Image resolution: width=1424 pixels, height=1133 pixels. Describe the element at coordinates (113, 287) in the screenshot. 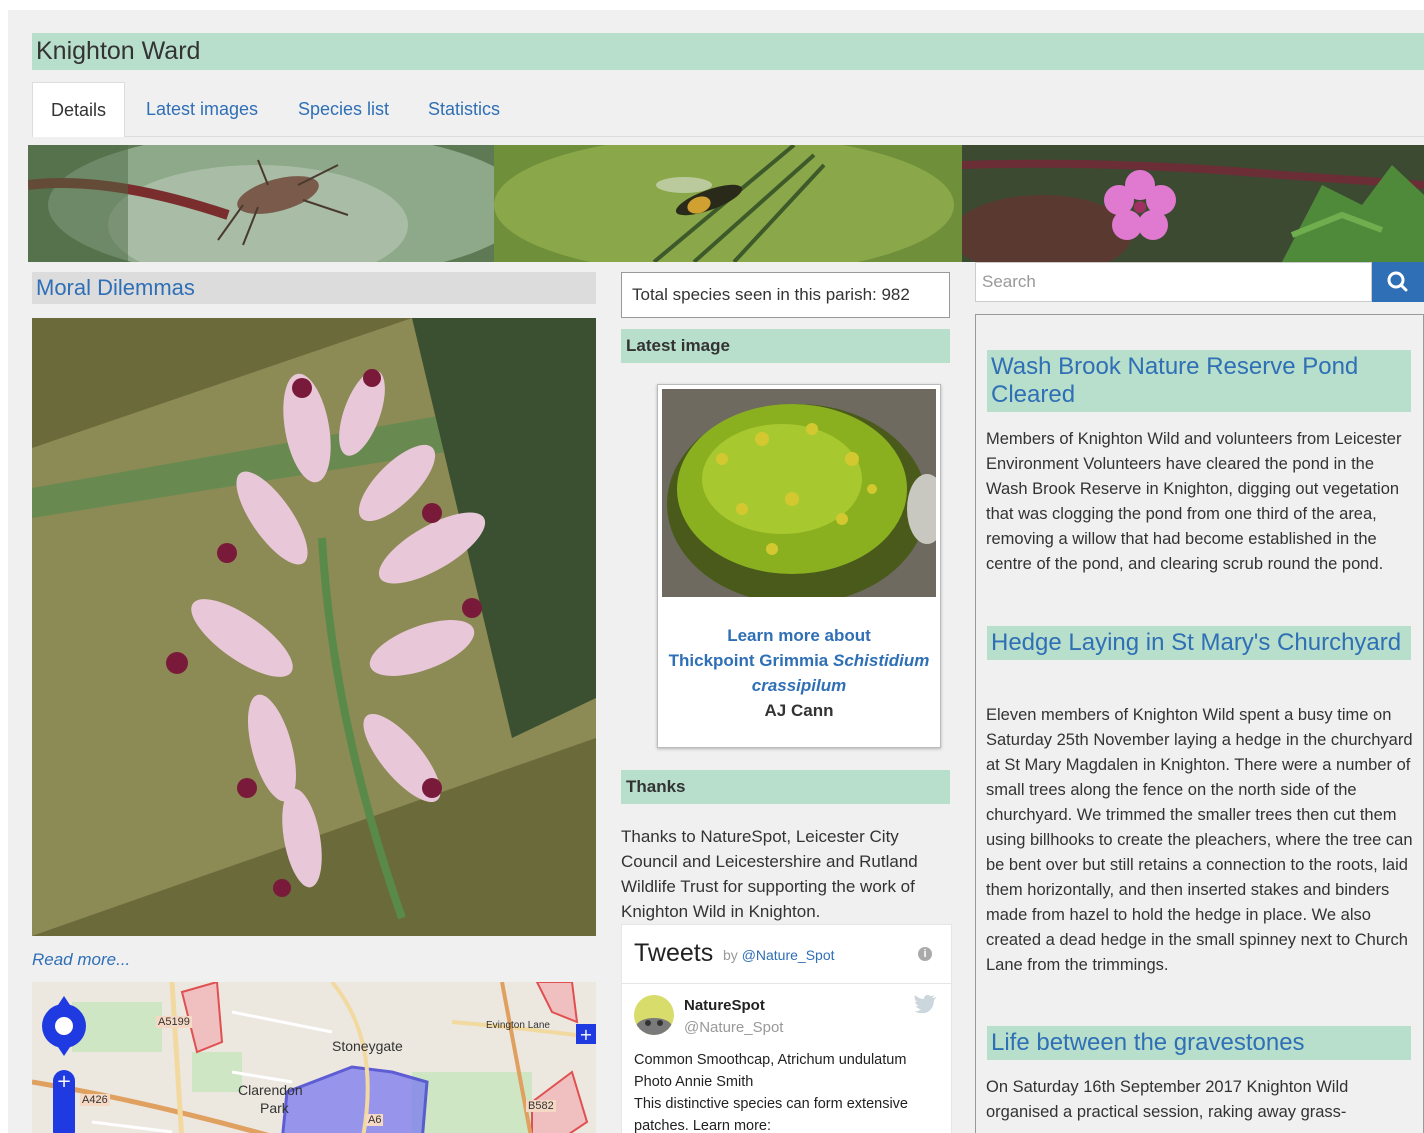

I see `featured-article-title: Moral Dilemmas` at that location.